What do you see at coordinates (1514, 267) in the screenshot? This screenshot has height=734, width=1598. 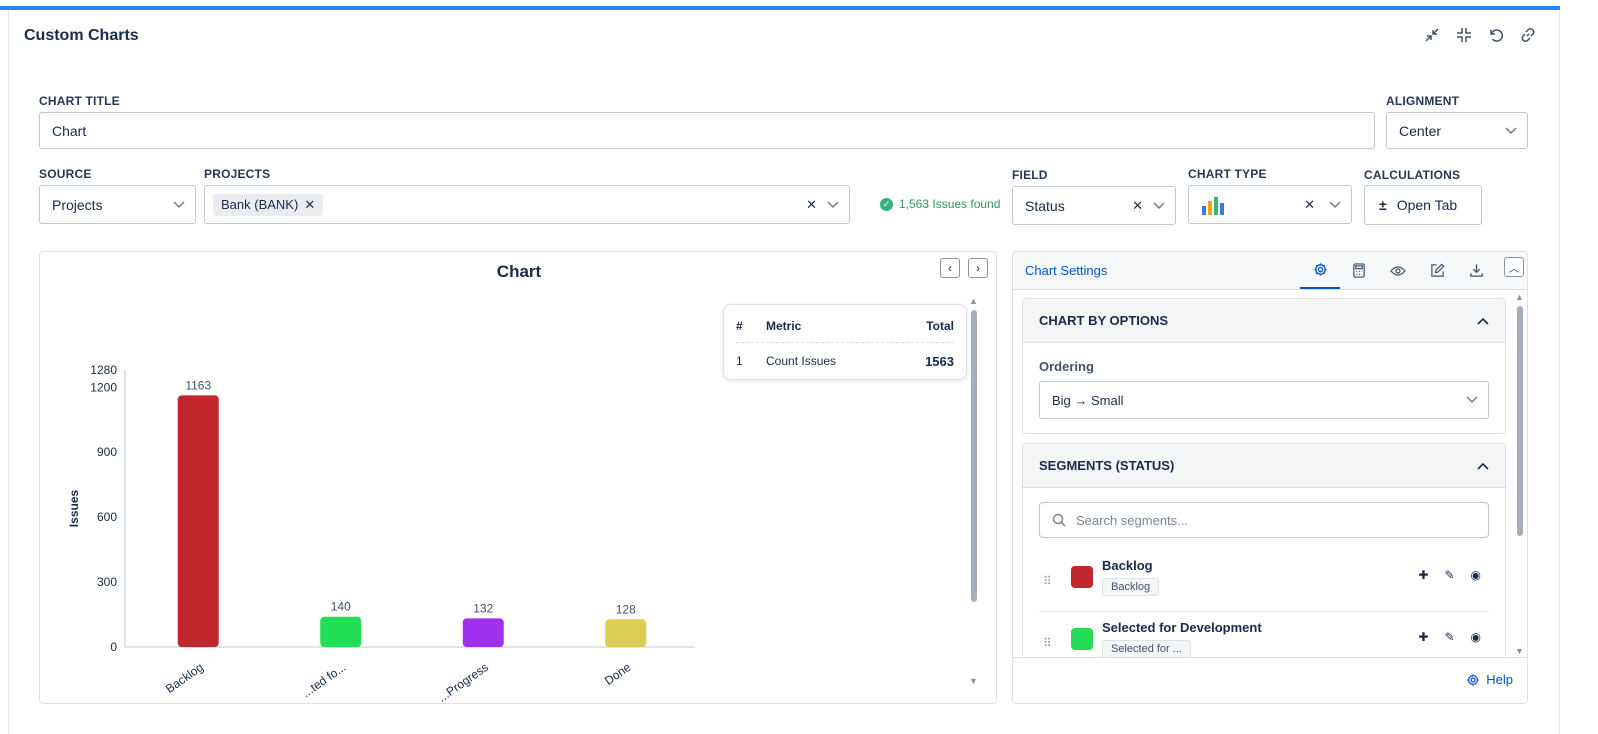 I see `collapse-settings-button: ︿` at bounding box center [1514, 267].